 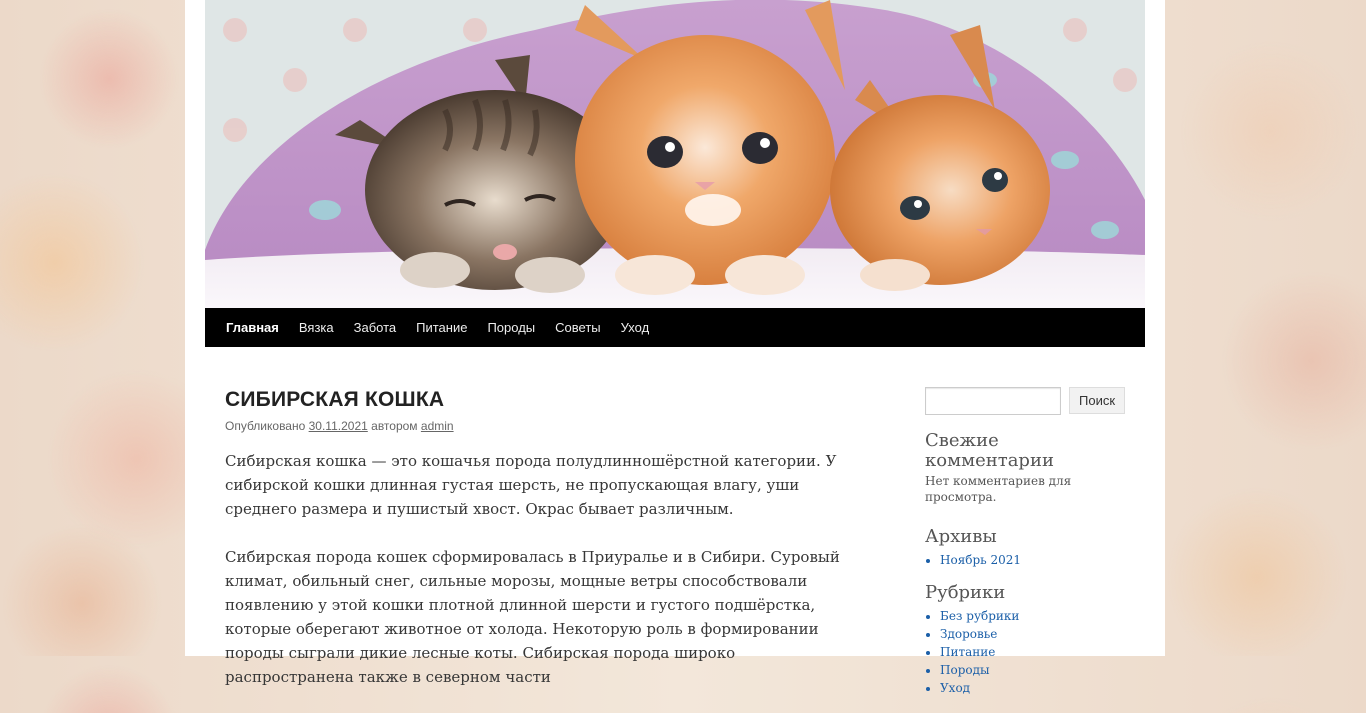 What do you see at coordinates (437, 426) in the screenshot?
I see `post-author-link: admin` at bounding box center [437, 426].